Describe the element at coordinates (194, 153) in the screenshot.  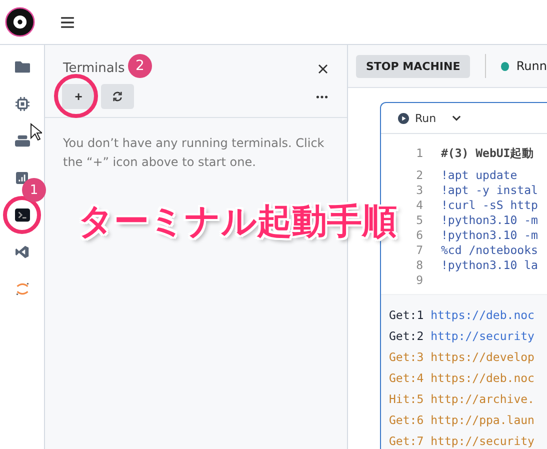
I see `empty-message: You don’t have any running terminals. Click the “+” icon above to start one.` at that location.